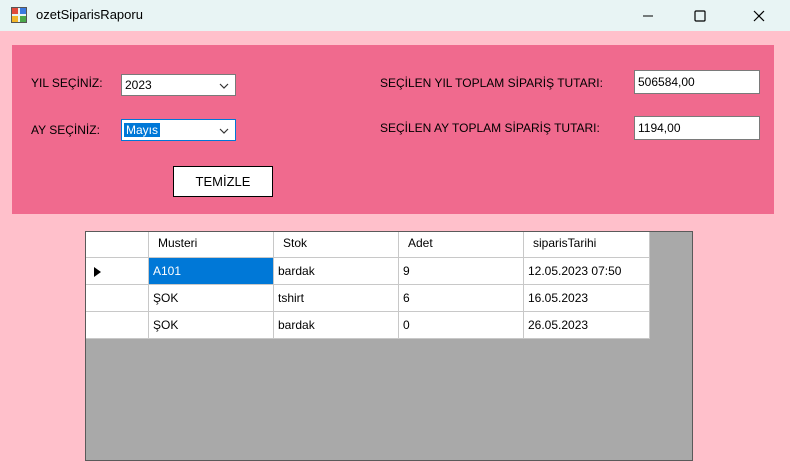 Image resolution: width=790 pixels, height=461 pixels. I want to click on minimize-button, so click(648, 15).